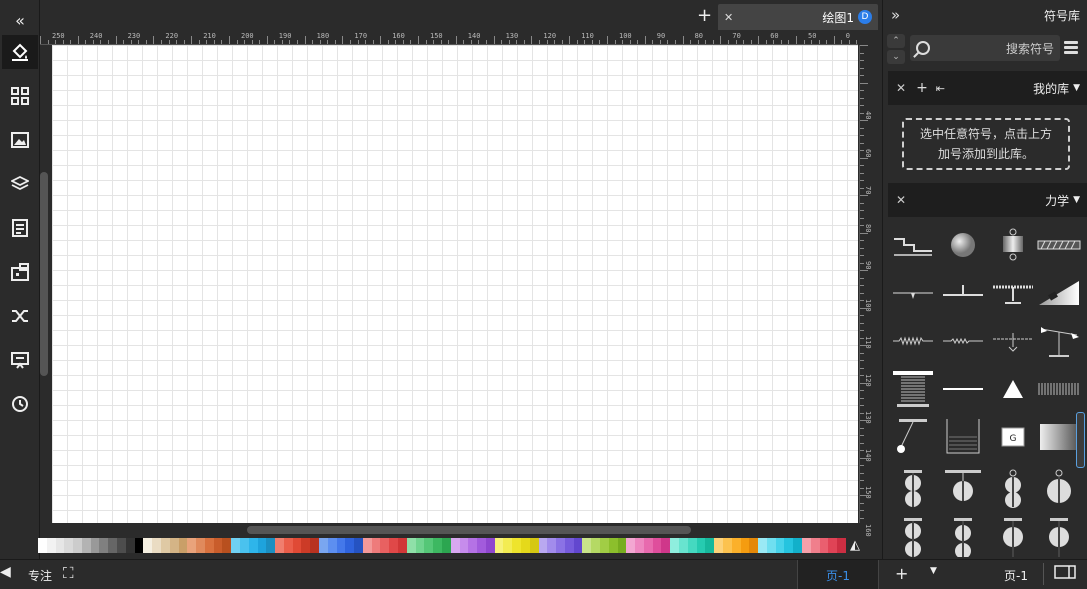 Image resolution: width=1087 pixels, height=589 pixels. I want to click on symbol-lever, so click(913, 293).